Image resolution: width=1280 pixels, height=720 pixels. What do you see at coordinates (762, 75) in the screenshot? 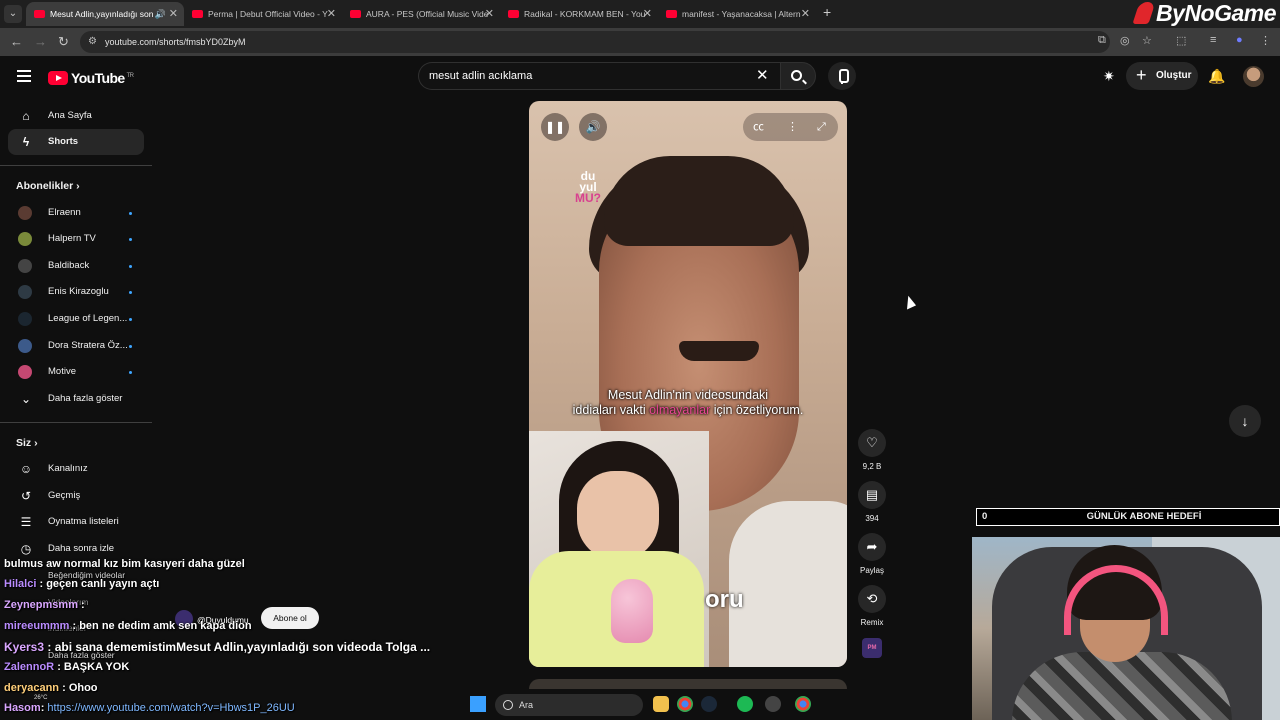
I see `clear-search-icon: ✕` at bounding box center [762, 75].